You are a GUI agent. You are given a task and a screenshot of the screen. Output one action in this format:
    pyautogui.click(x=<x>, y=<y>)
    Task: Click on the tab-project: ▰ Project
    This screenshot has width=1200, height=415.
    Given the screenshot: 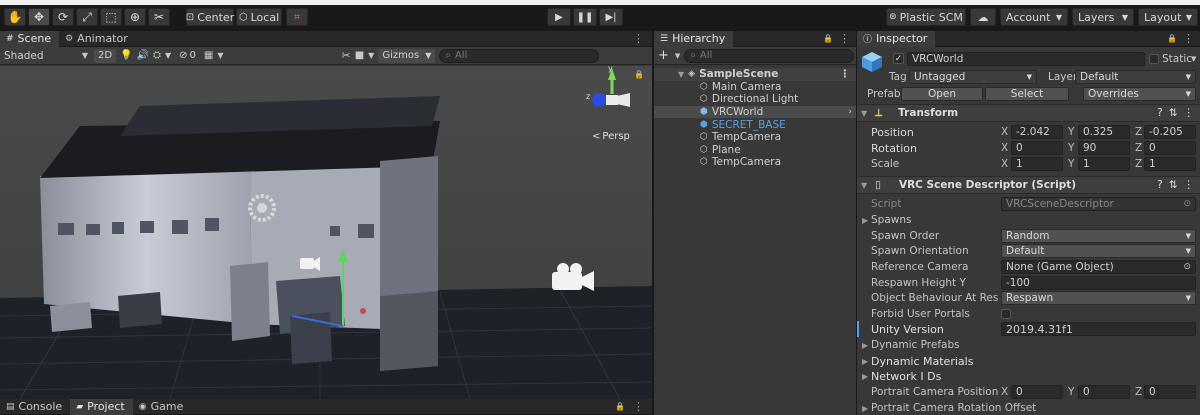 What is the action you would take?
    pyautogui.click(x=101, y=406)
    